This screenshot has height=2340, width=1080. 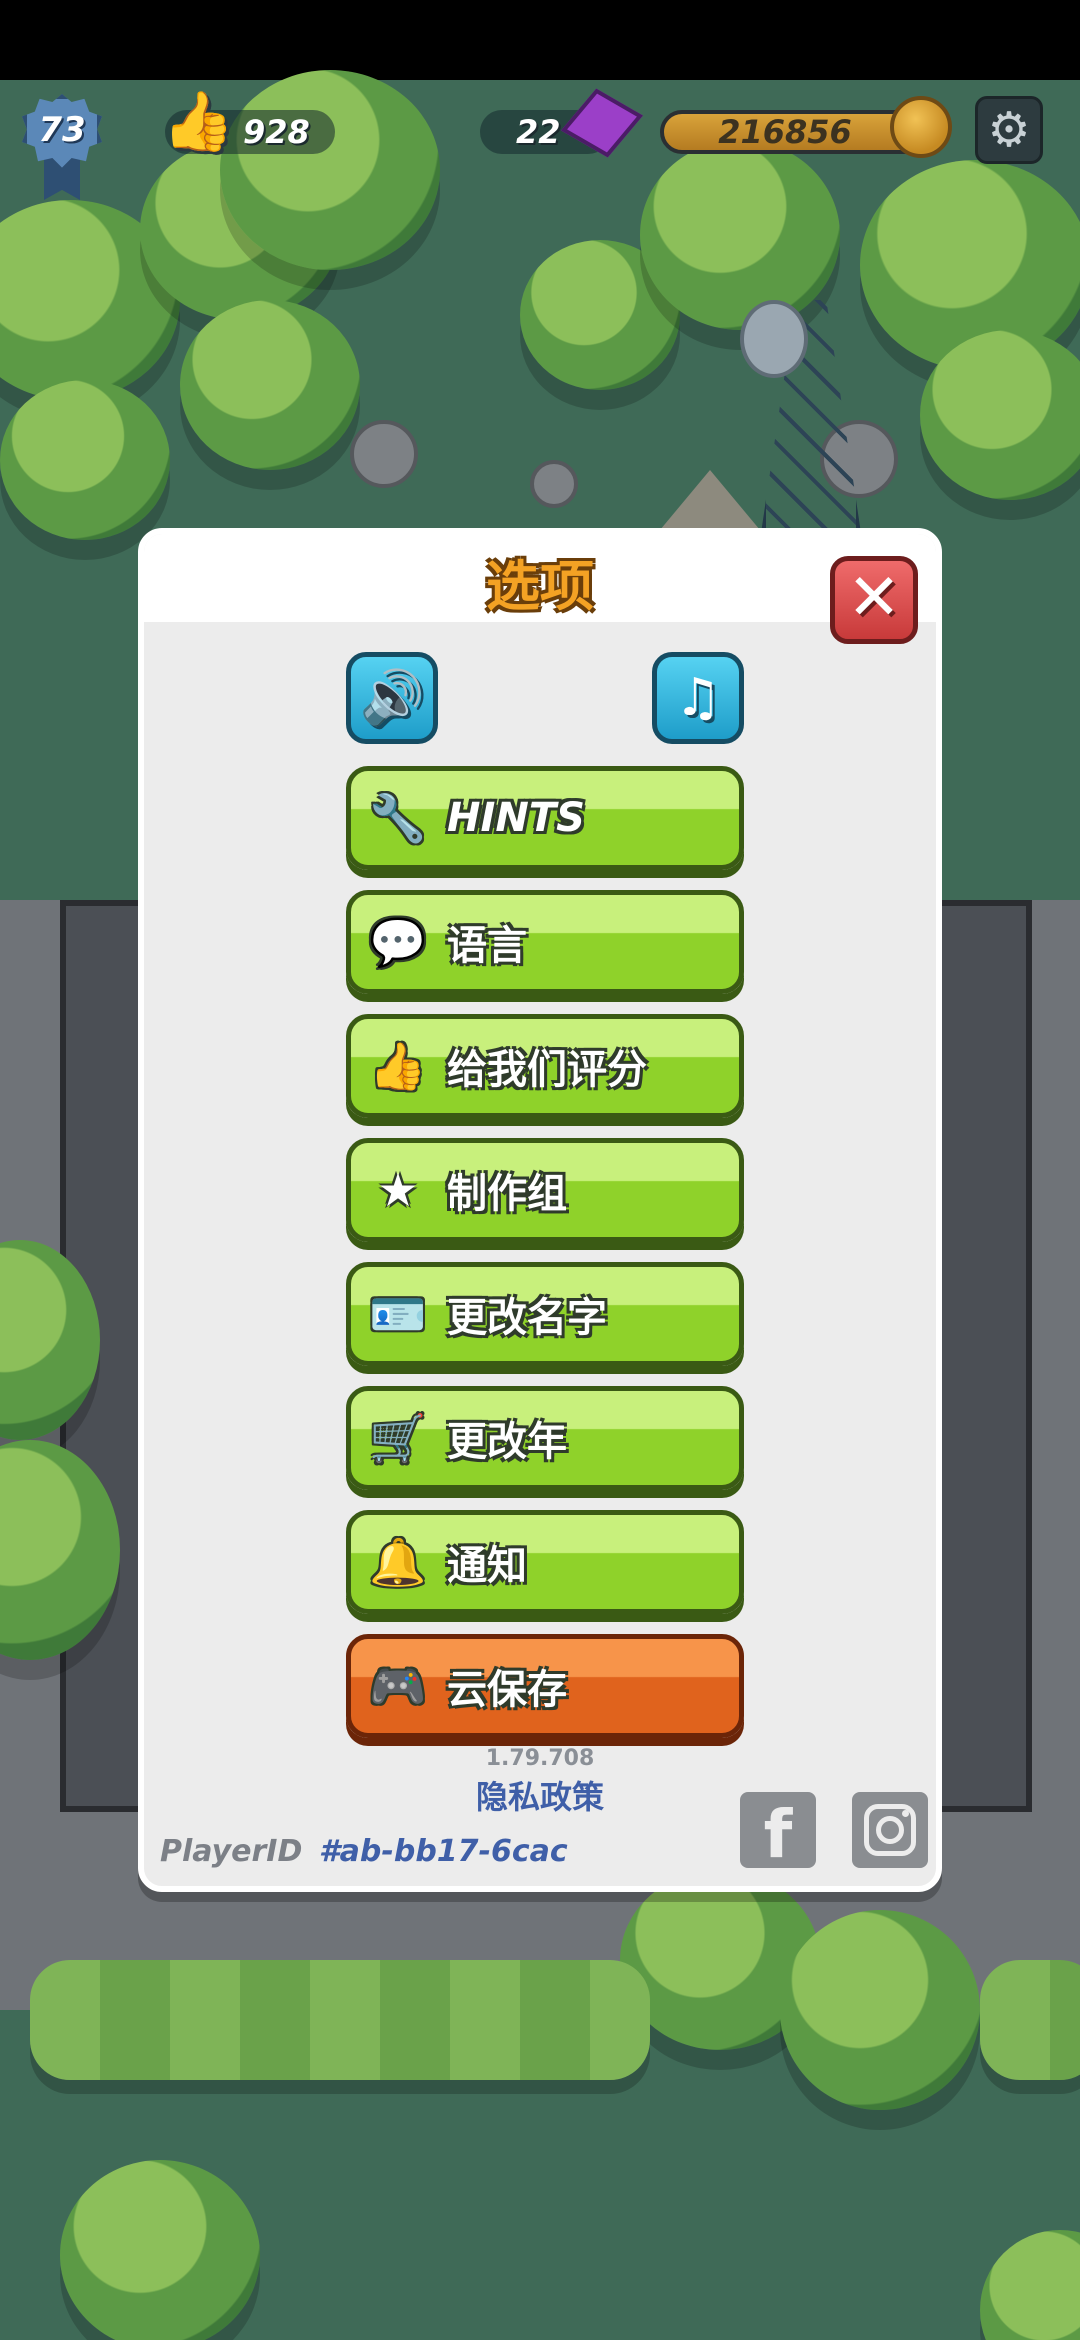 What do you see at coordinates (921, 127) in the screenshot?
I see `coin-icon` at bounding box center [921, 127].